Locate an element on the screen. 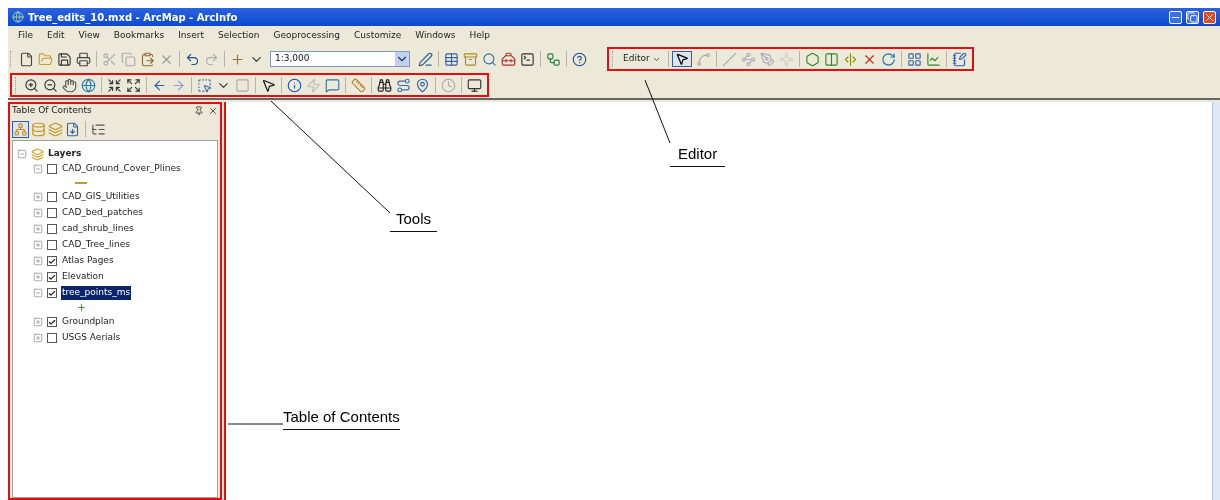 Image resolution: width=1220 pixels, height=500 pixels. rotate-icon is located at coordinates (888, 59).